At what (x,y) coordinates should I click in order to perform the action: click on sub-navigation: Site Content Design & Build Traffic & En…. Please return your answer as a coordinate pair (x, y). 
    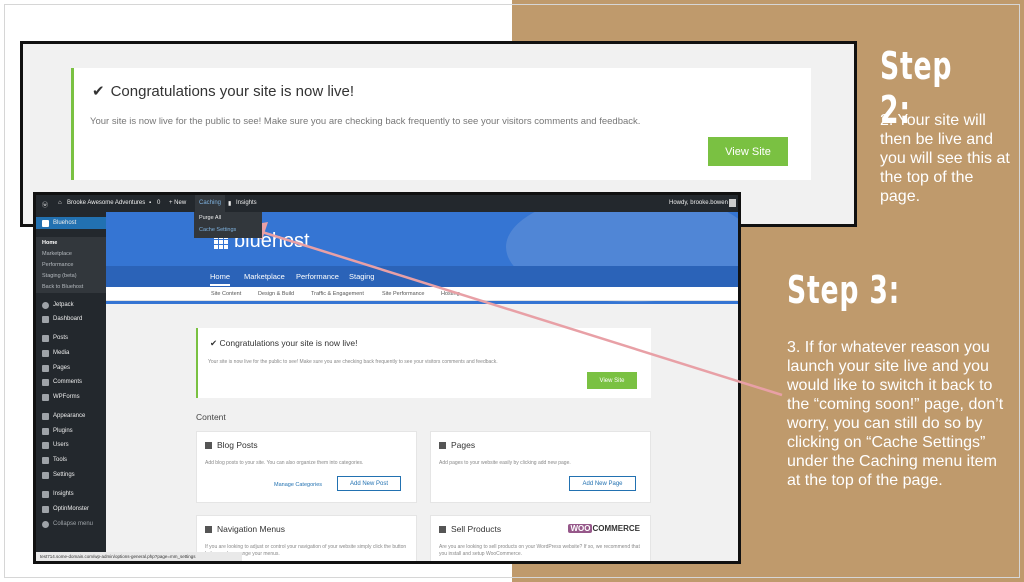
    Looking at the image, I should click on (422, 294).